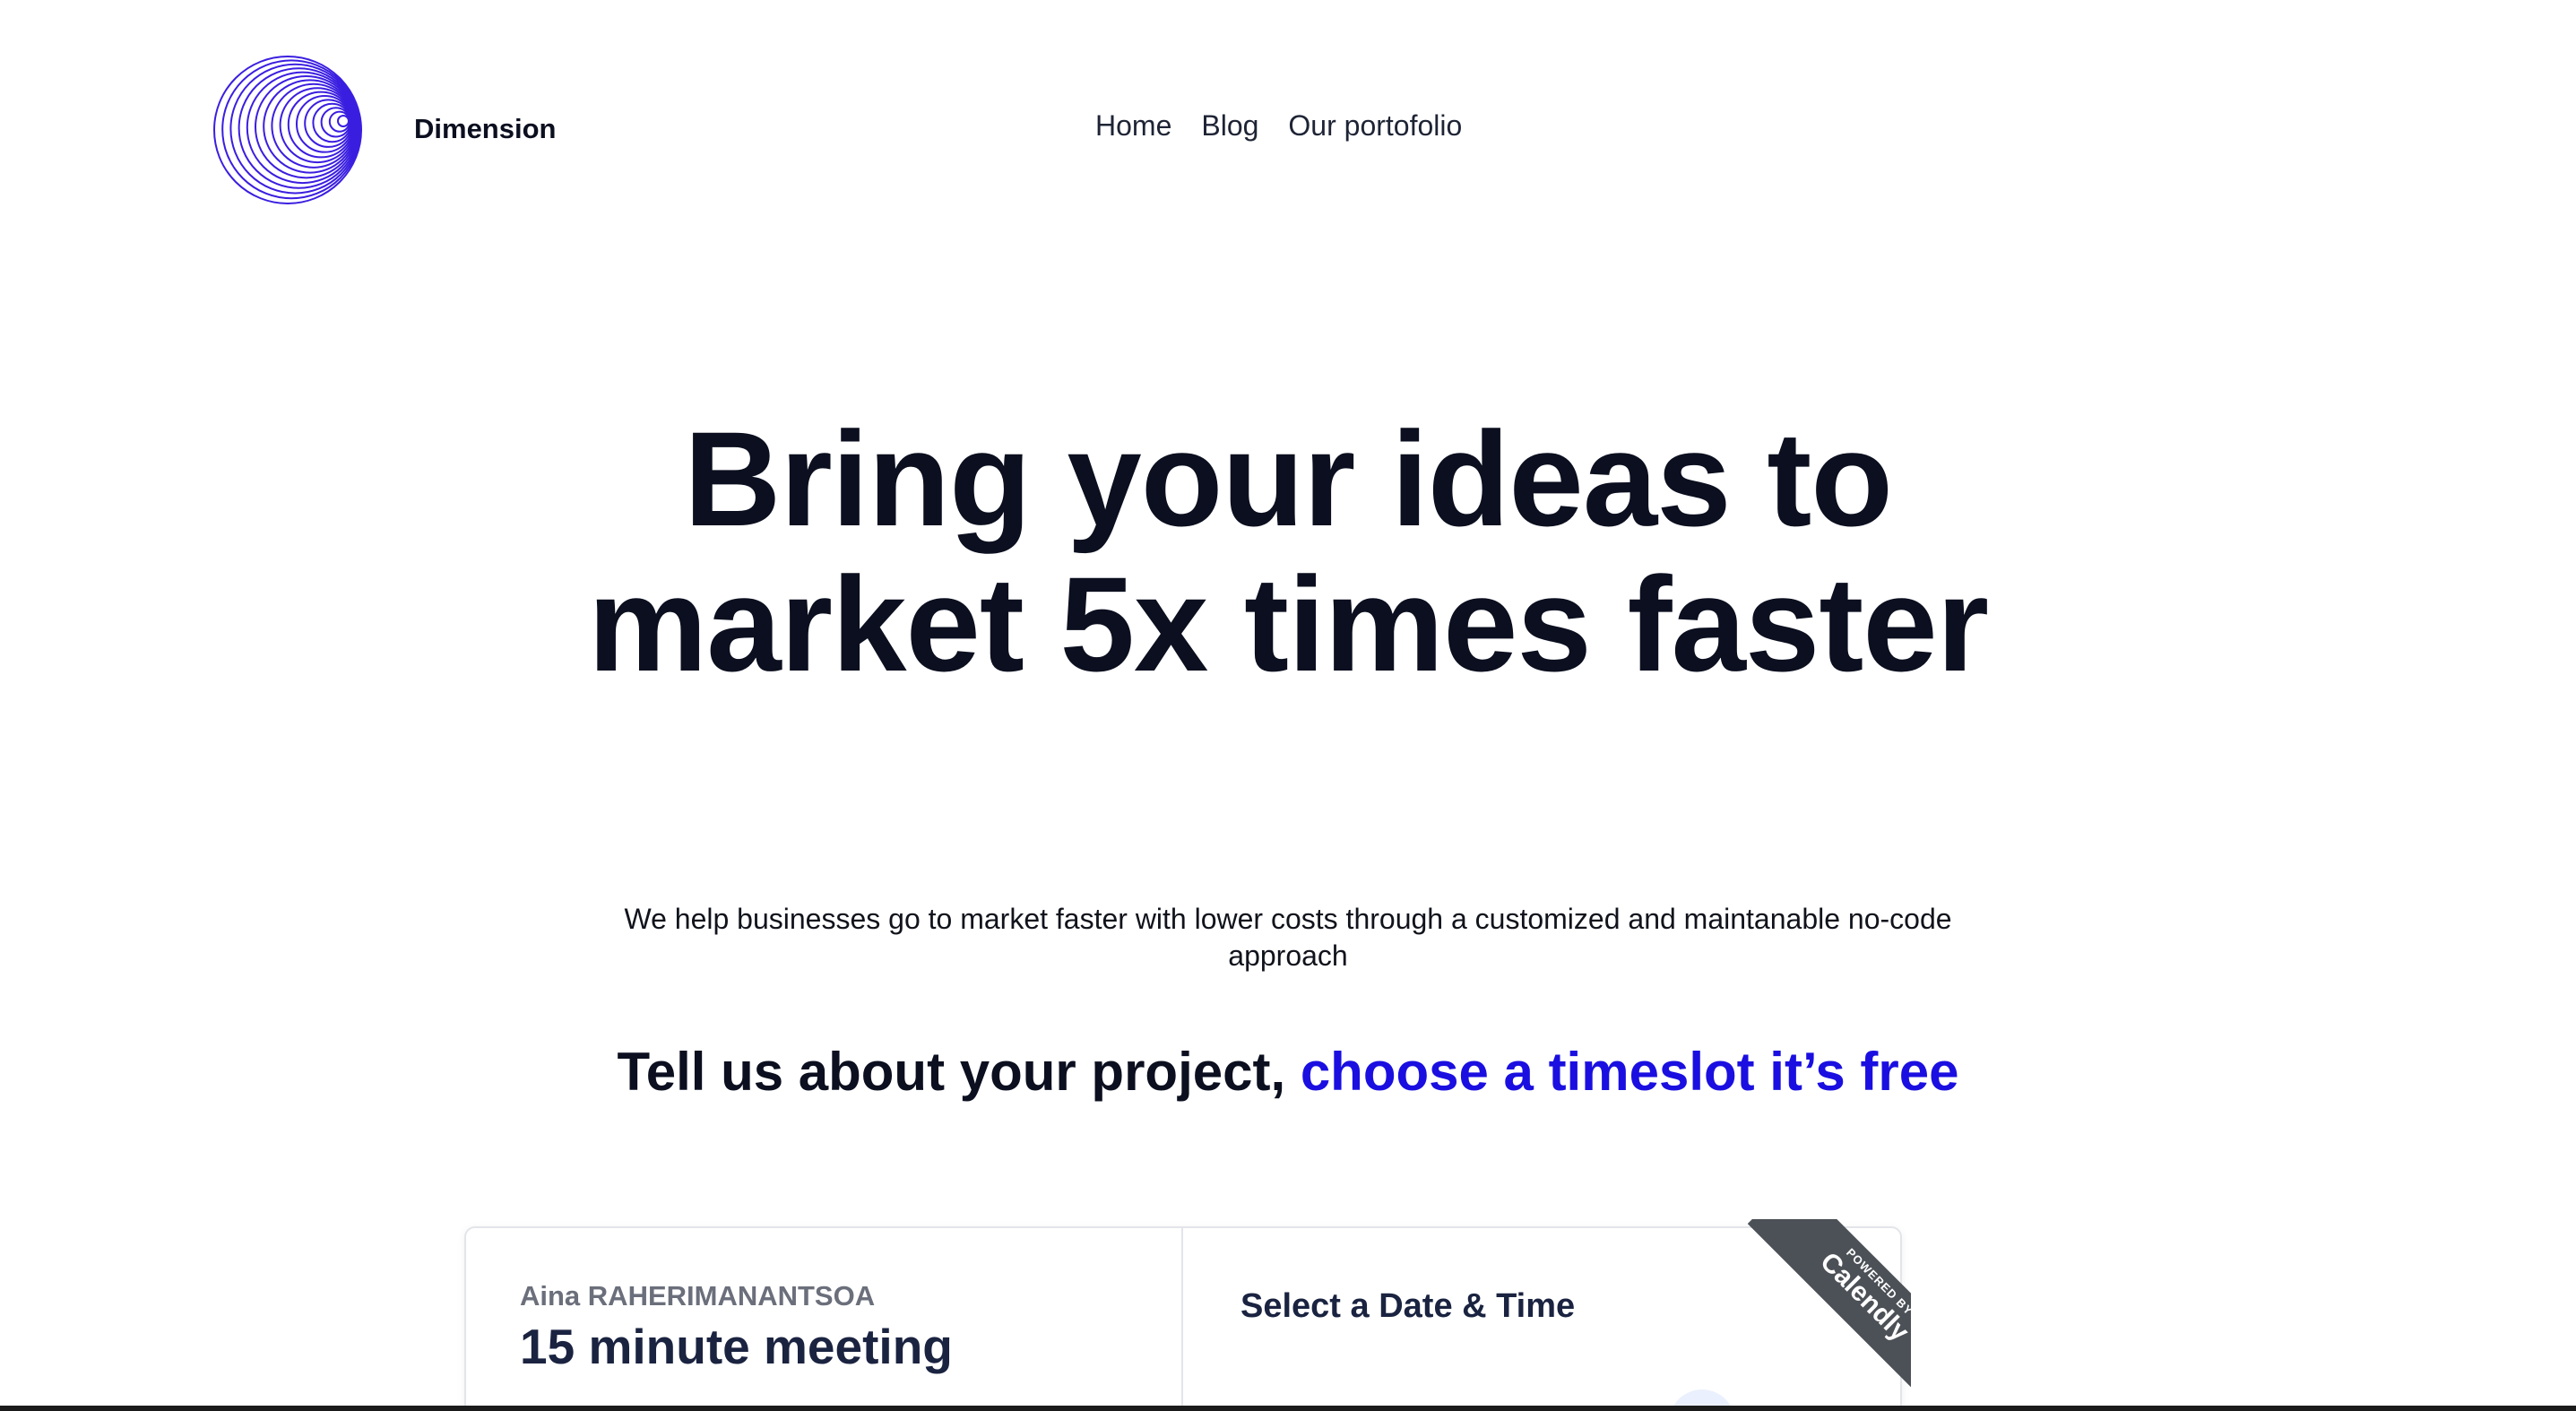 Image resolution: width=2576 pixels, height=1411 pixels. What do you see at coordinates (1375, 126) in the screenshot?
I see `nav-portfolio: Our portofolio` at bounding box center [1375, 126].